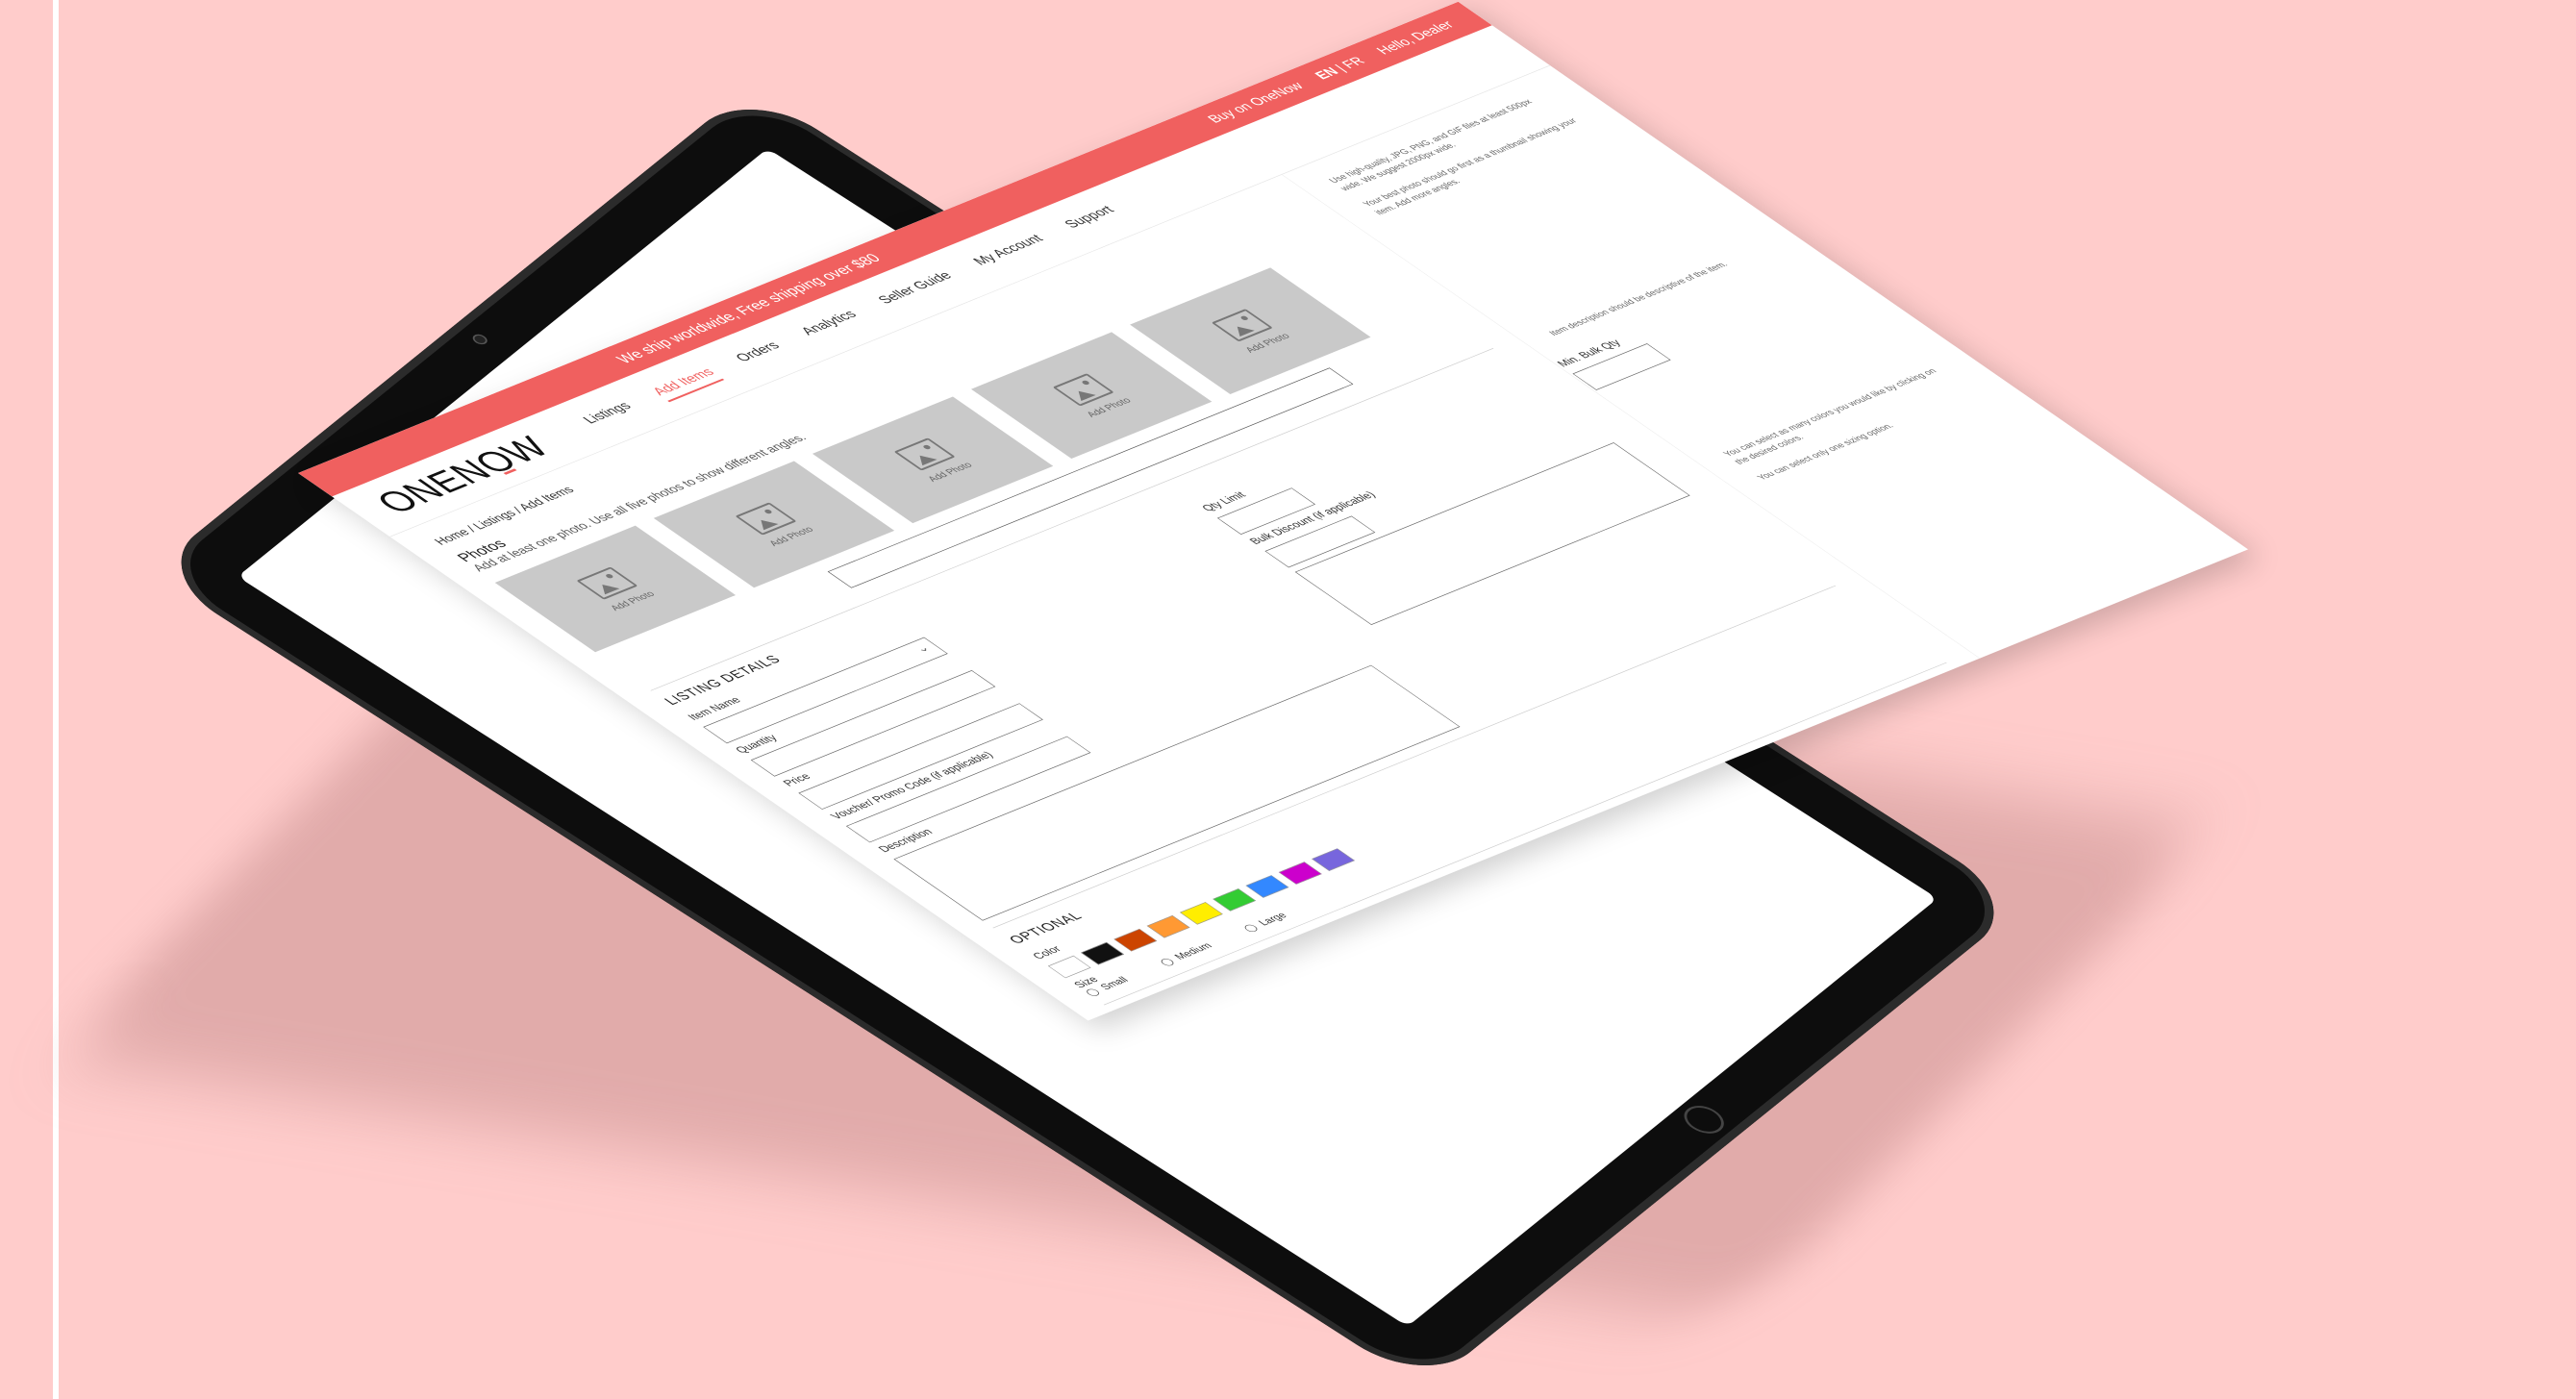  Describe the element at coordinates (919, 290) in the screenshot. I see `nav-seller-guide: Seller Guide` at that location.